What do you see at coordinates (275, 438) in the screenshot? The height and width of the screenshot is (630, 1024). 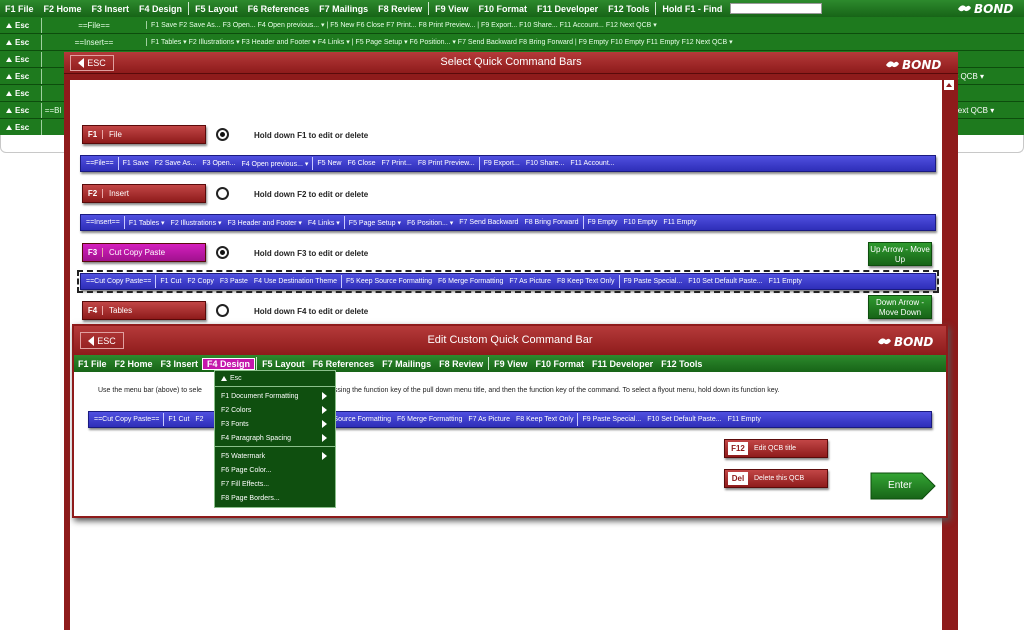 I see `dropdown-item-paragraph-spacing: F4 Paragraph Spacing` at bounding box center [275, 438].